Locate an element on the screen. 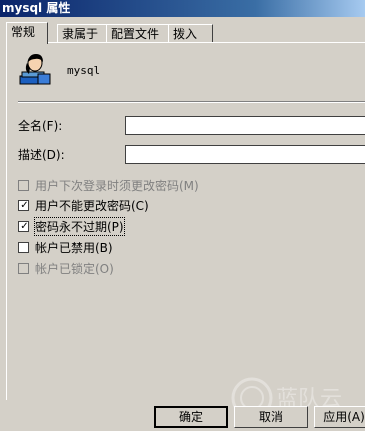 The height and width of the screenshot is (431, 365). checkbox-password-never-expires: ✓ 密码永不过期(P) is located at coordinates (71, 226).